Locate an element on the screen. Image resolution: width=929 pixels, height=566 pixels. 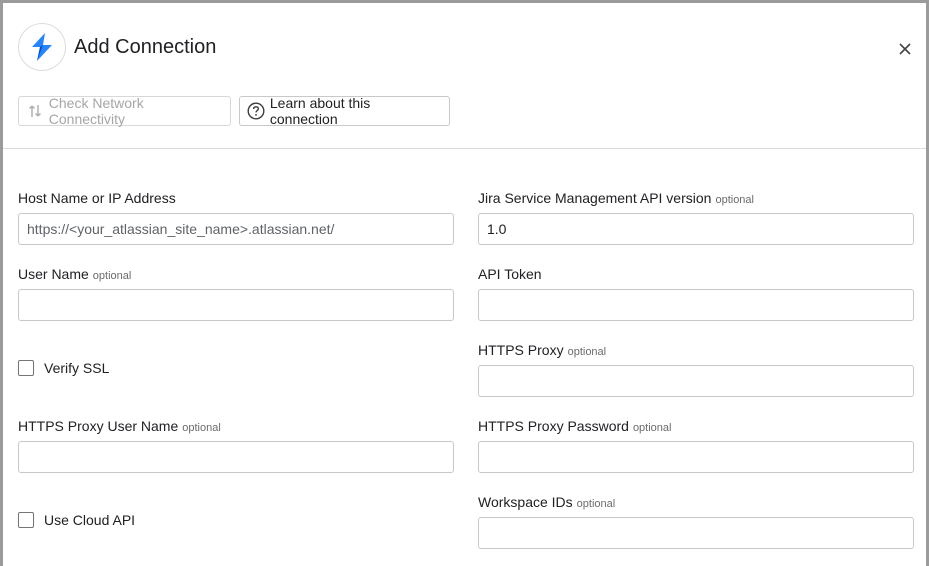
dialog-title: Add Connection is located at coordinates (145, 47).